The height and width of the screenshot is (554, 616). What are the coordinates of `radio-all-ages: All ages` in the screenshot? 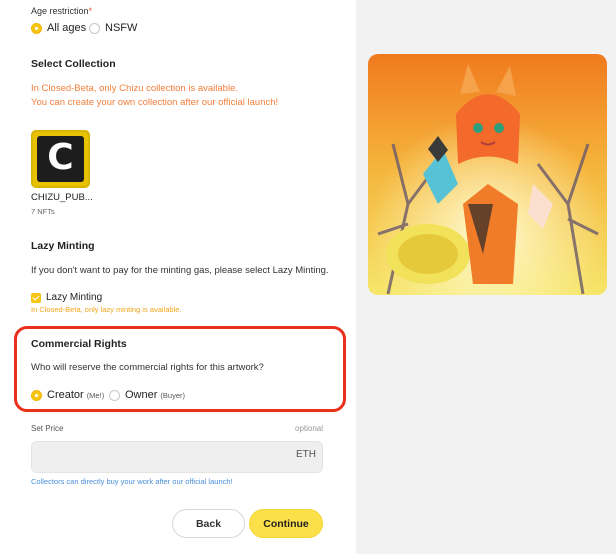 It's located at (58, 28).